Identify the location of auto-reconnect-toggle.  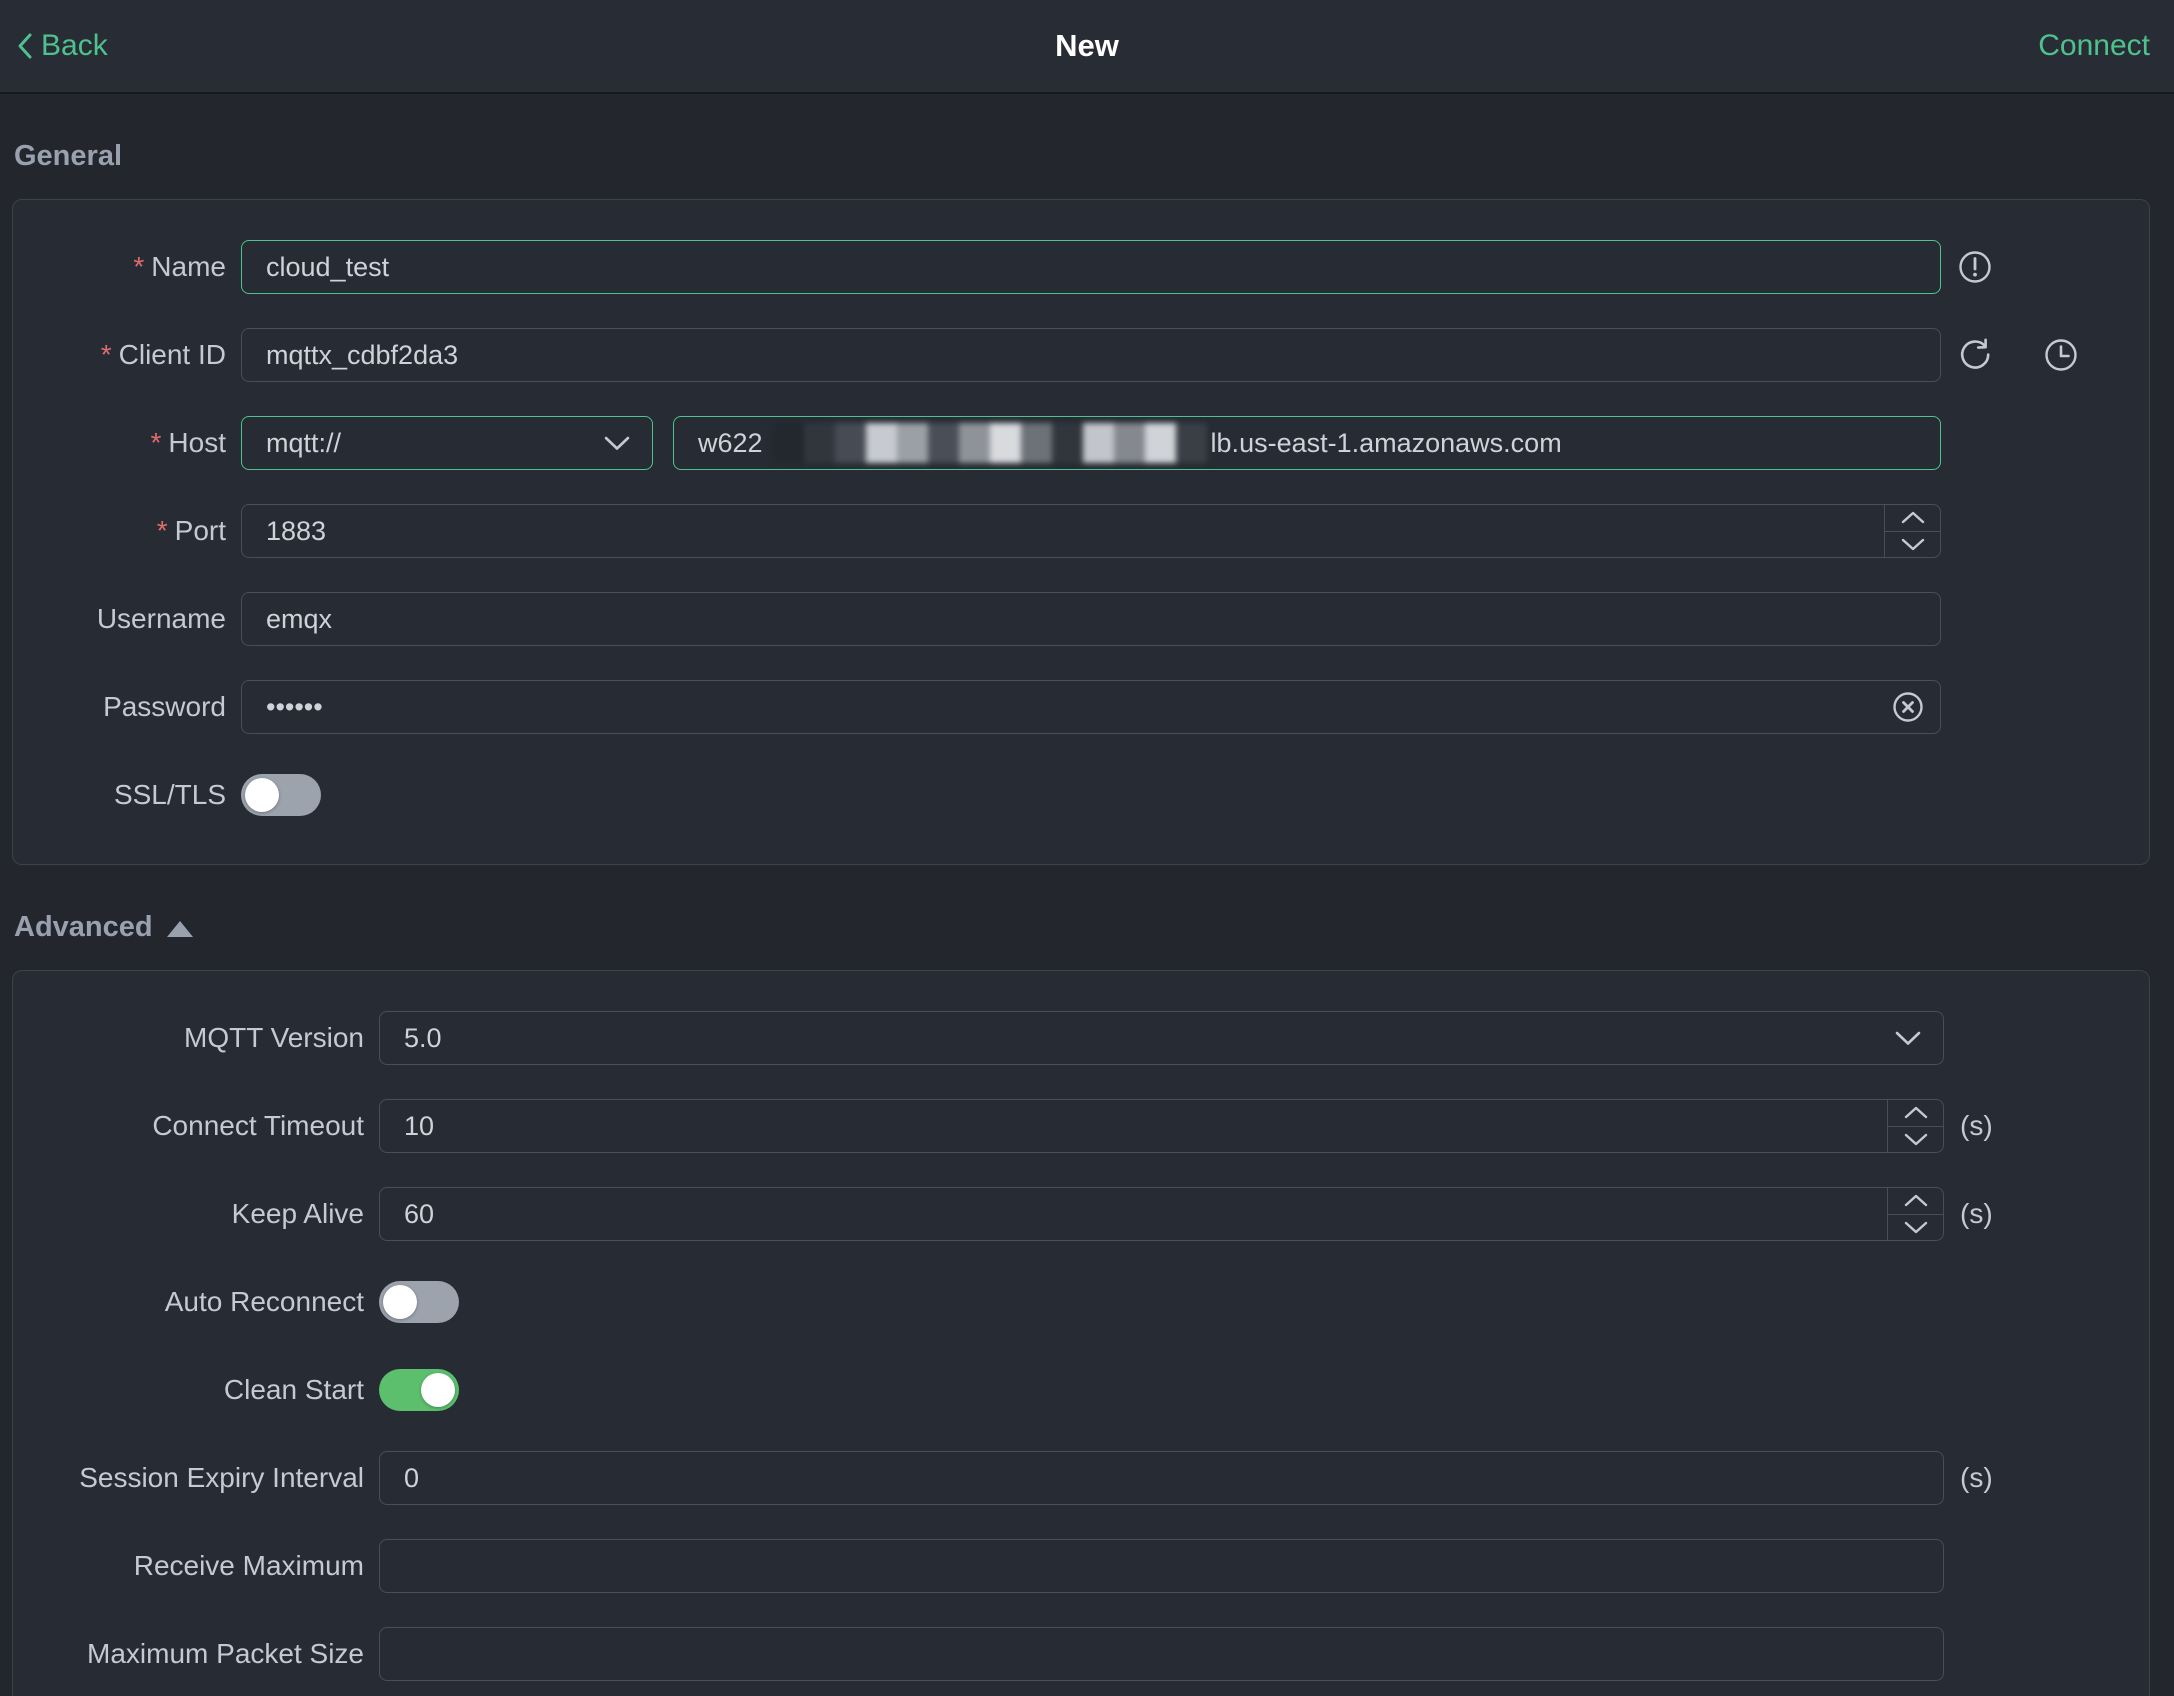
(419, 1302).